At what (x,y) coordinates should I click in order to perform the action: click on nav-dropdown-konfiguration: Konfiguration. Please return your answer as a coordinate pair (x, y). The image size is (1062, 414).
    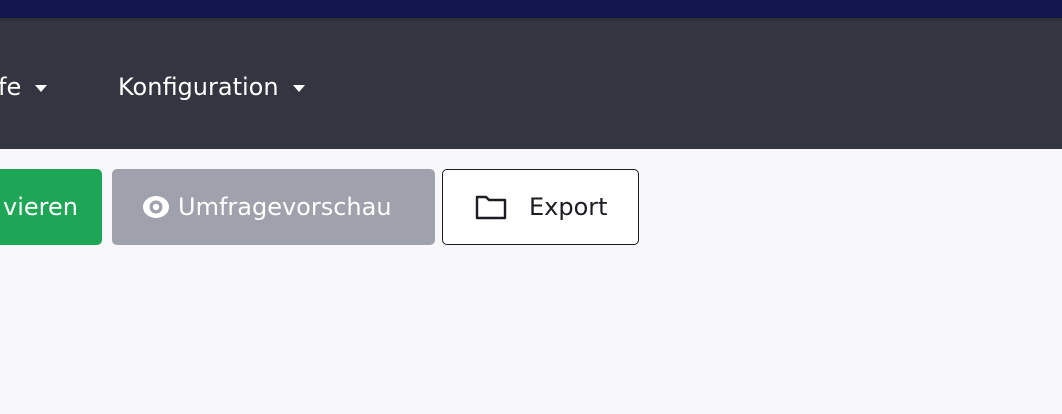
    Looking at the image, I should click on (211, 87).